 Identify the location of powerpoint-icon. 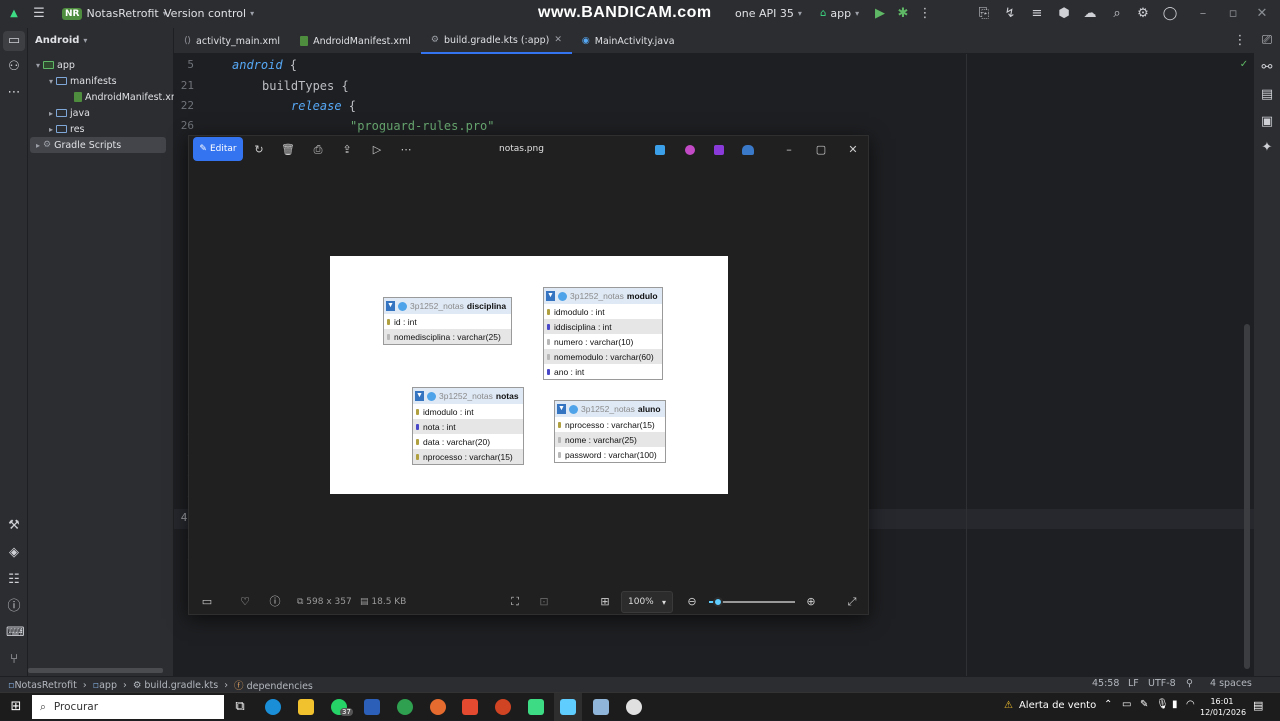
(503, 707).